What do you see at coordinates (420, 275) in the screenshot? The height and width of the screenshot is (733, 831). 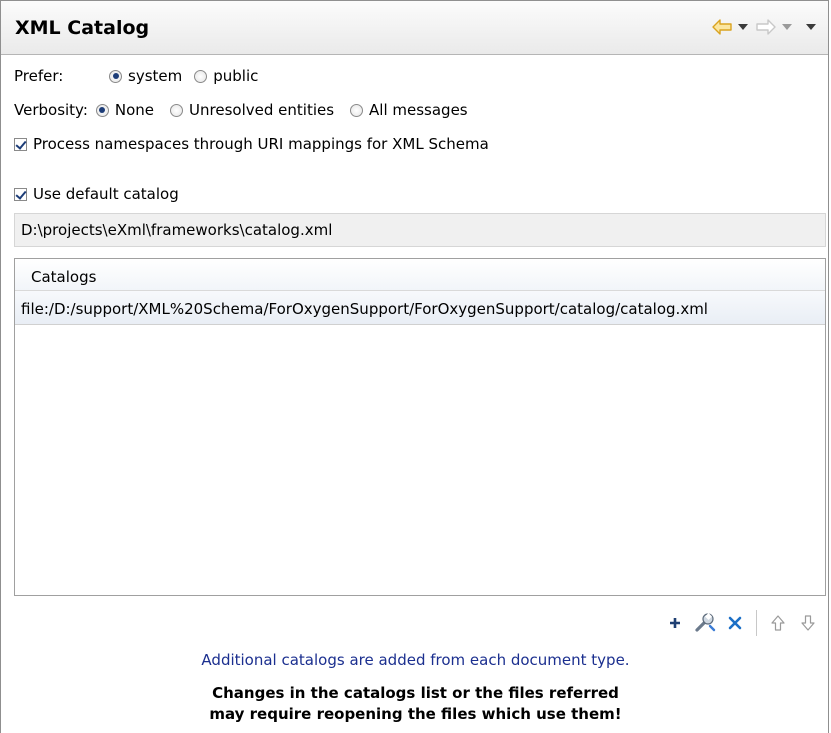 I see `catalogs-column-header: Catalogs` at bounding box center [420, 275].